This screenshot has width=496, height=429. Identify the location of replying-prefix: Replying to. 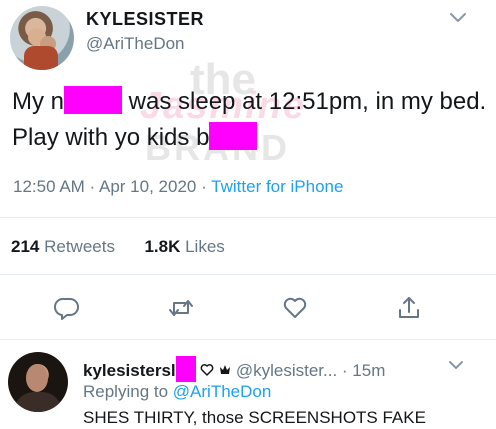
(128, 391).